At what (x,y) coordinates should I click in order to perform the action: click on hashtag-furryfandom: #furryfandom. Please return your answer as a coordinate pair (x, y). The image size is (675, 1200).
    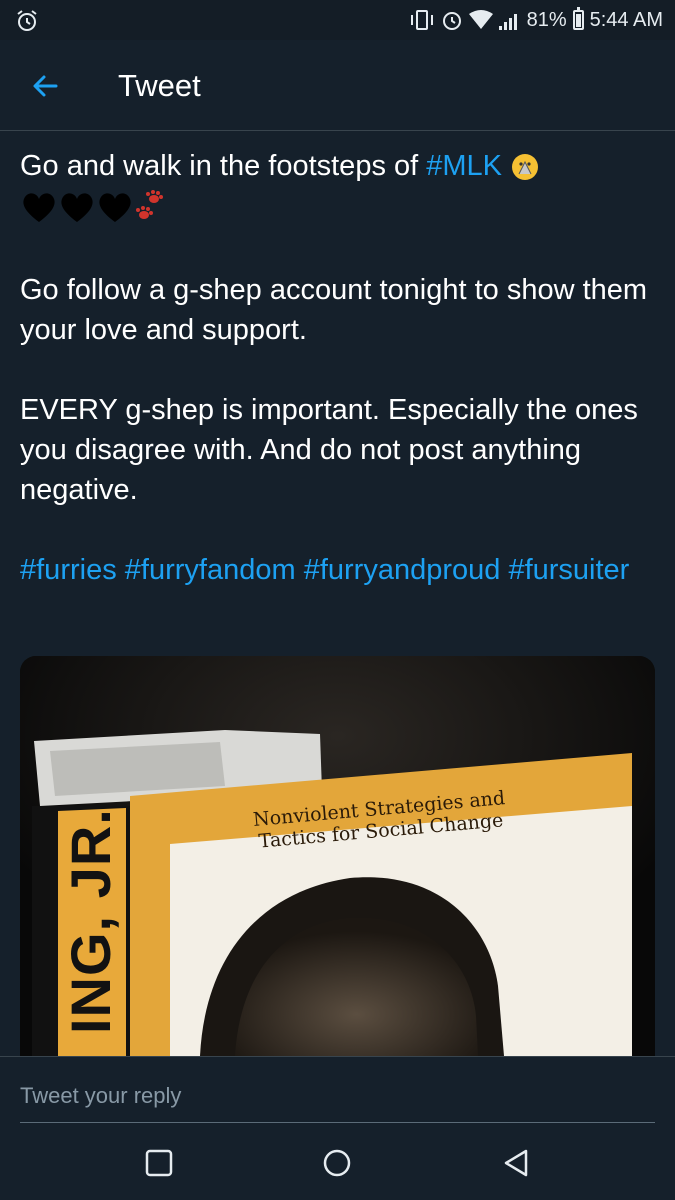
    Looking at the image, I should click on (210, 570).